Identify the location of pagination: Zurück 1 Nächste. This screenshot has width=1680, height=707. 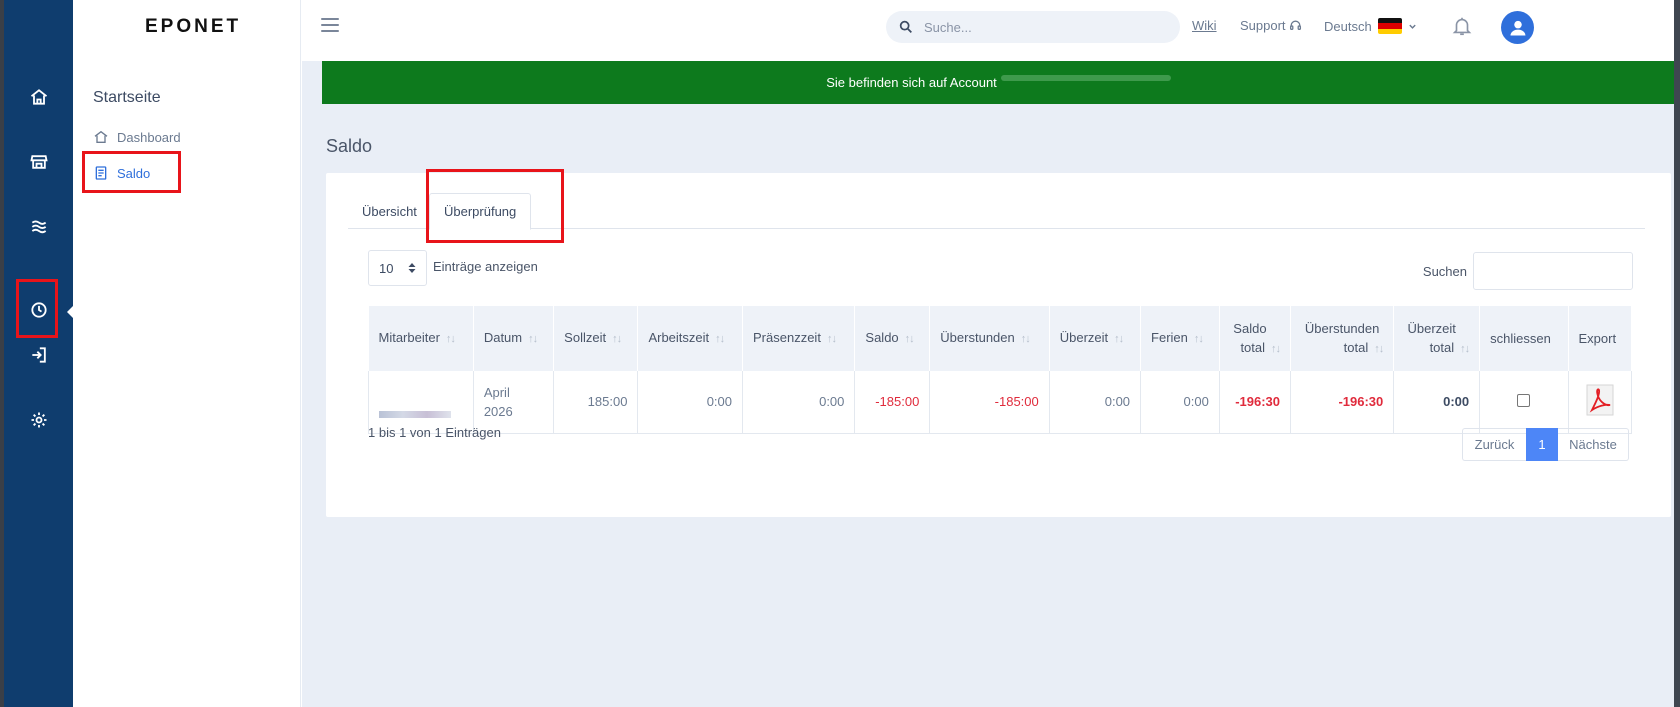
(1545, 444).